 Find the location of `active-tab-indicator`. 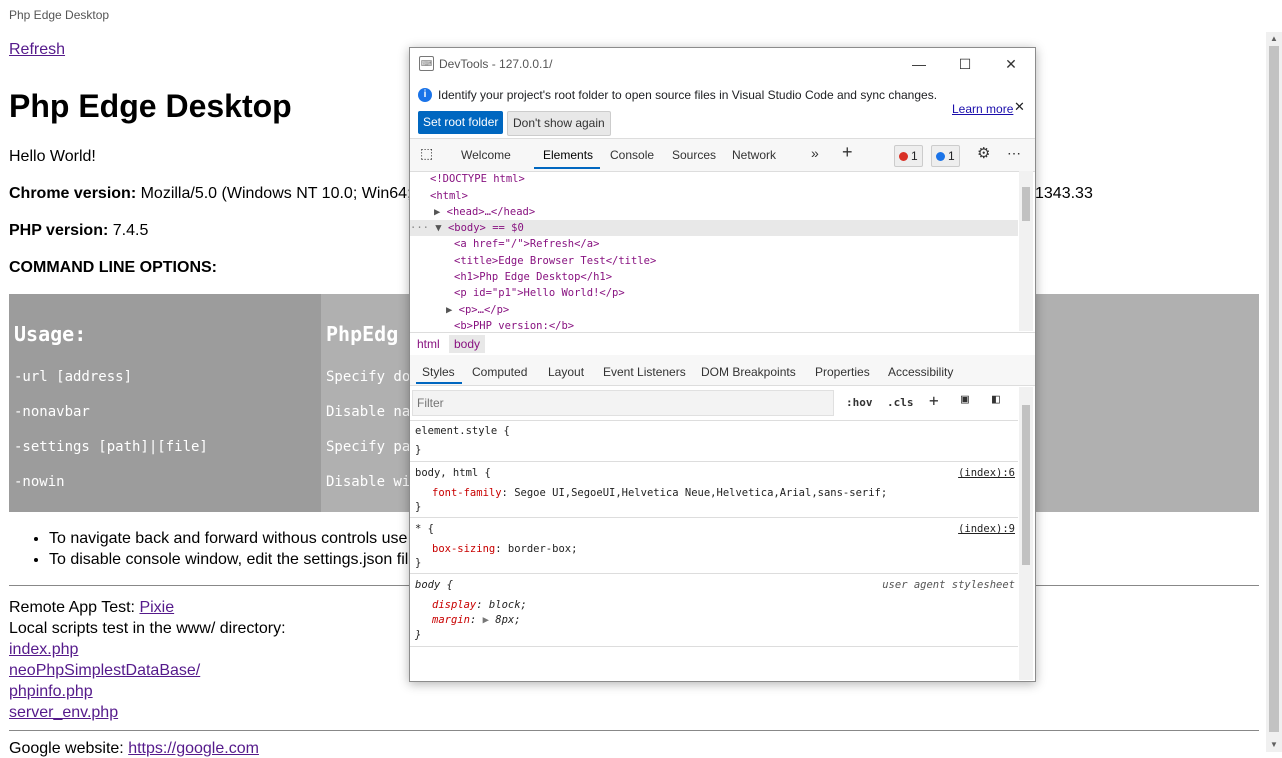

active-tab-indicator is located at coordinates (567, 168).